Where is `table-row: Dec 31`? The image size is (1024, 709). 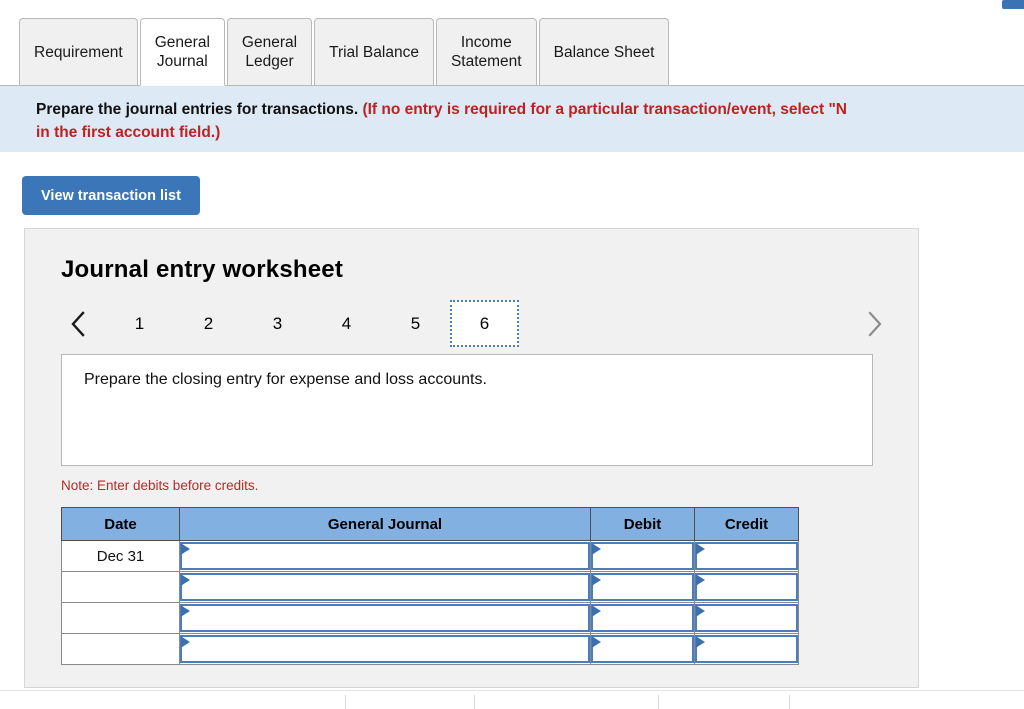 table-row: Dec 31 is located at coordinates (430, 556).